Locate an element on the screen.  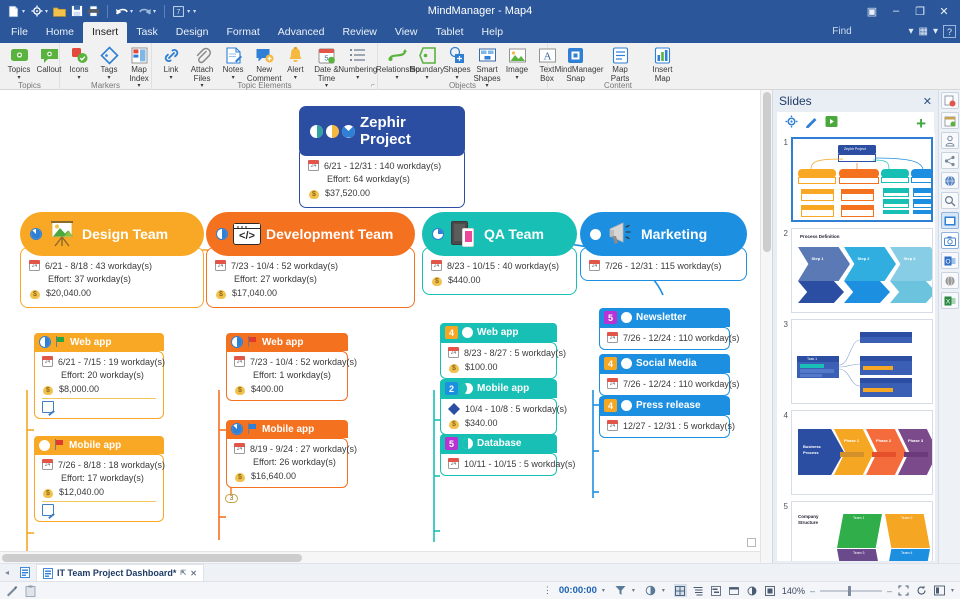
tab-design: Design is located at coordinates (192, 32).